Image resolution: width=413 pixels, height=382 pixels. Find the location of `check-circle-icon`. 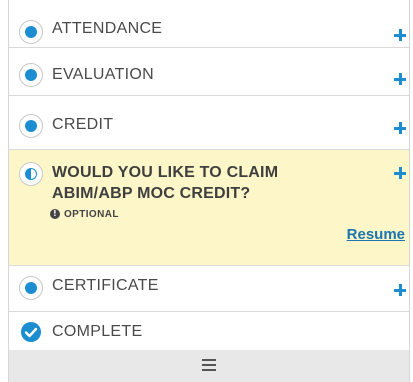

check-circle-icon is located at coordinates (31, 332).